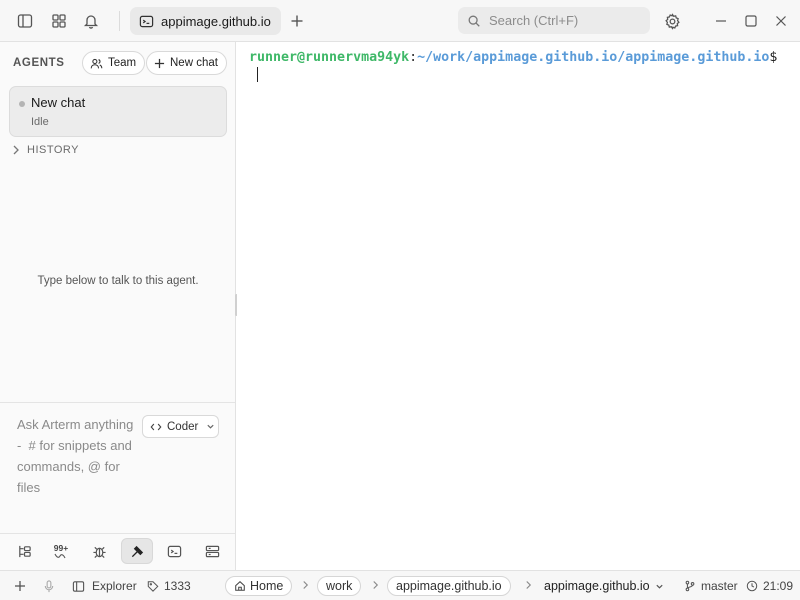 The height and width of the screenshot is (600, 800). I want to click on search-input, so click(564, 20).